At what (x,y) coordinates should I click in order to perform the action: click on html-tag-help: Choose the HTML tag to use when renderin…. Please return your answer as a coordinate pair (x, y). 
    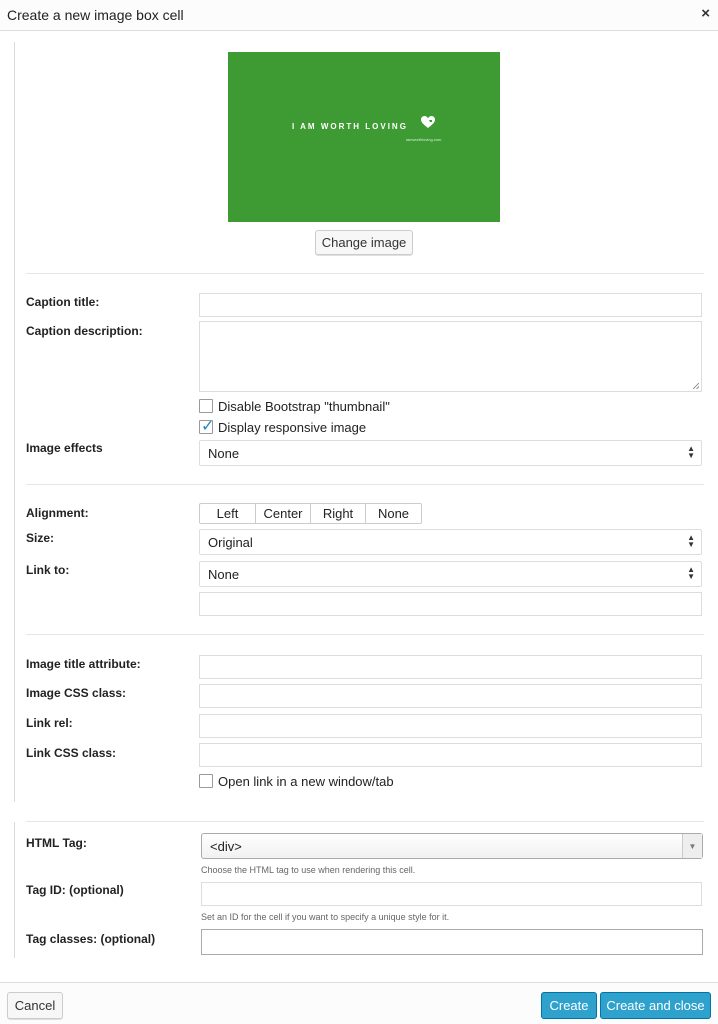
    Looking at the image, I should click on (308, 870).